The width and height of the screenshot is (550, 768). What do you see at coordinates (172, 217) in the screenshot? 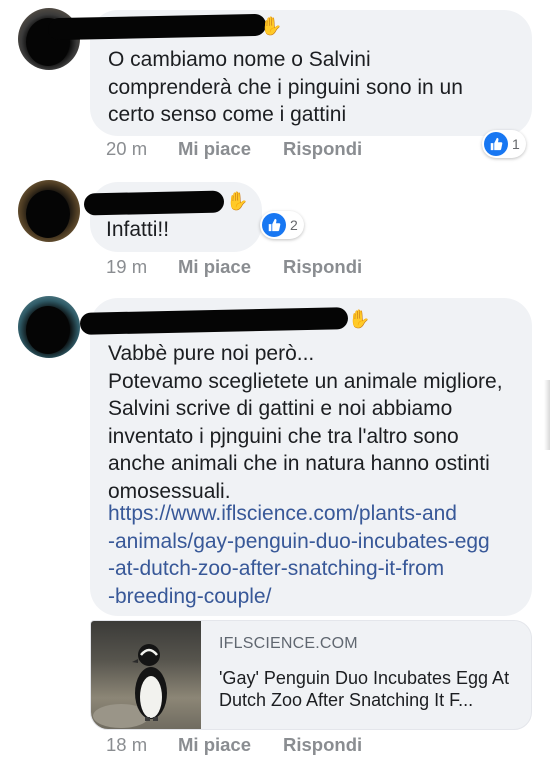
I see `comment-bubble: ✋ Infatti!!` at bounding box center [172, 217].